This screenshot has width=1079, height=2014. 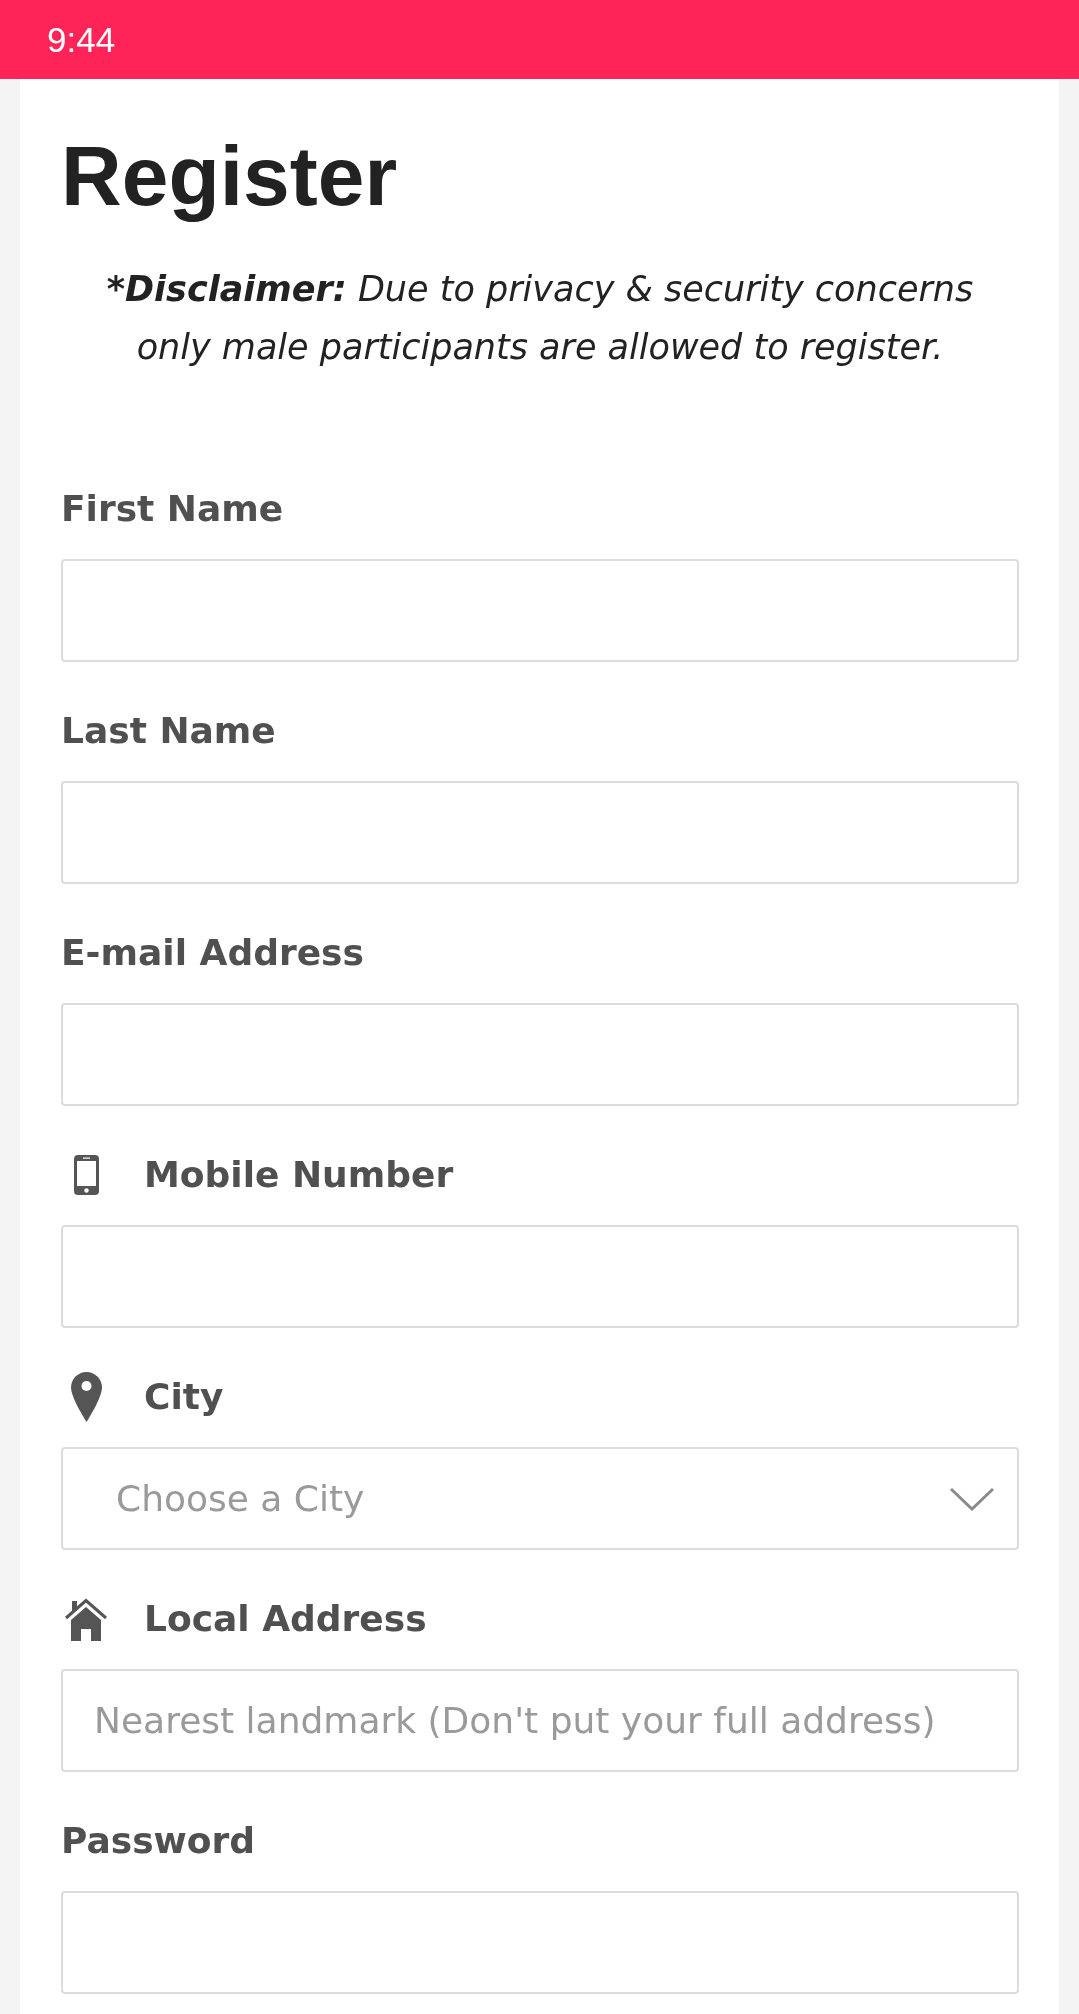 What do you see at coordinates (158, 1841) in the screenshot?
I see `field-label: Password` at bounding box center [158, 1841].